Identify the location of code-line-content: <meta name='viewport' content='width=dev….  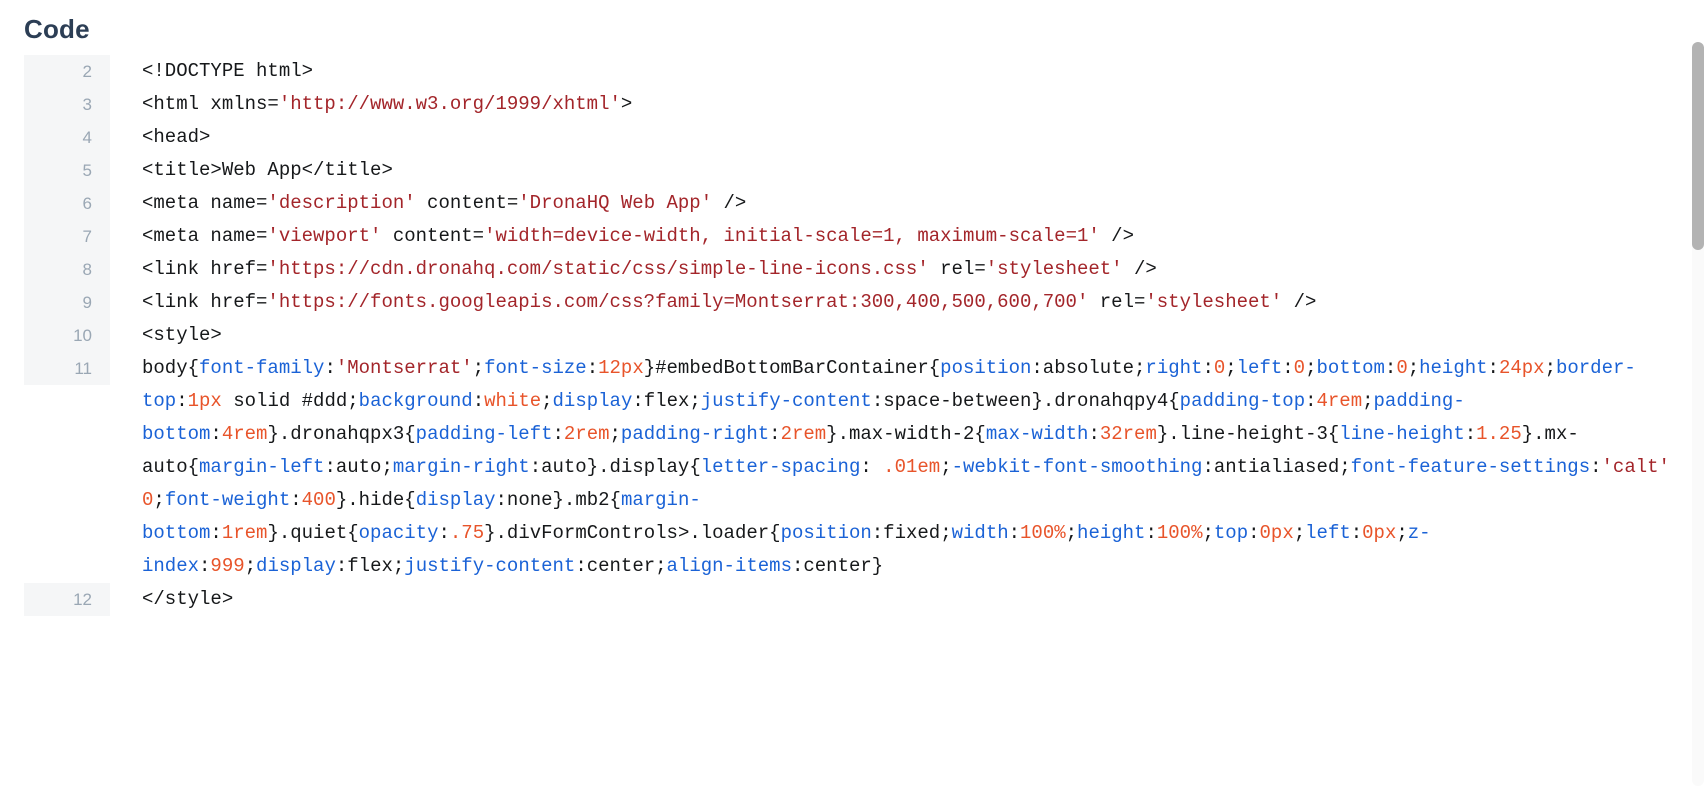
(909, 236).